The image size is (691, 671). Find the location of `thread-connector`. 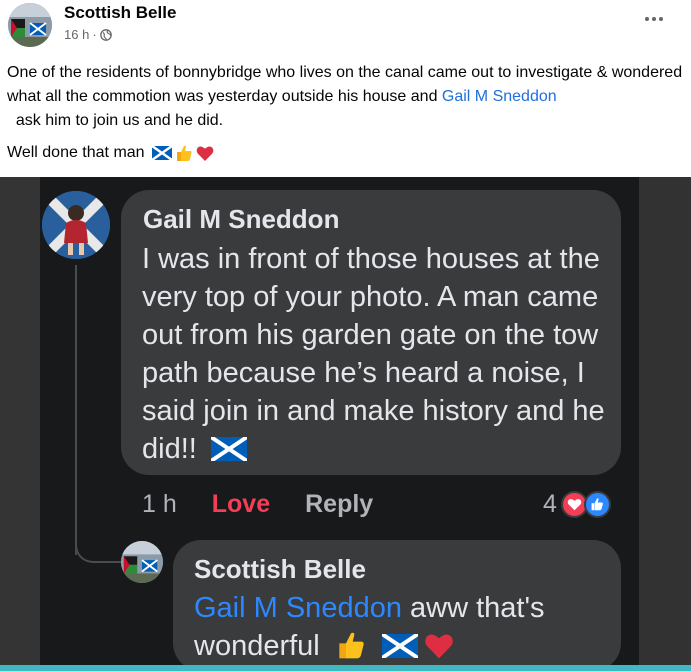

thread-connector is located at coordinates (99, 550).